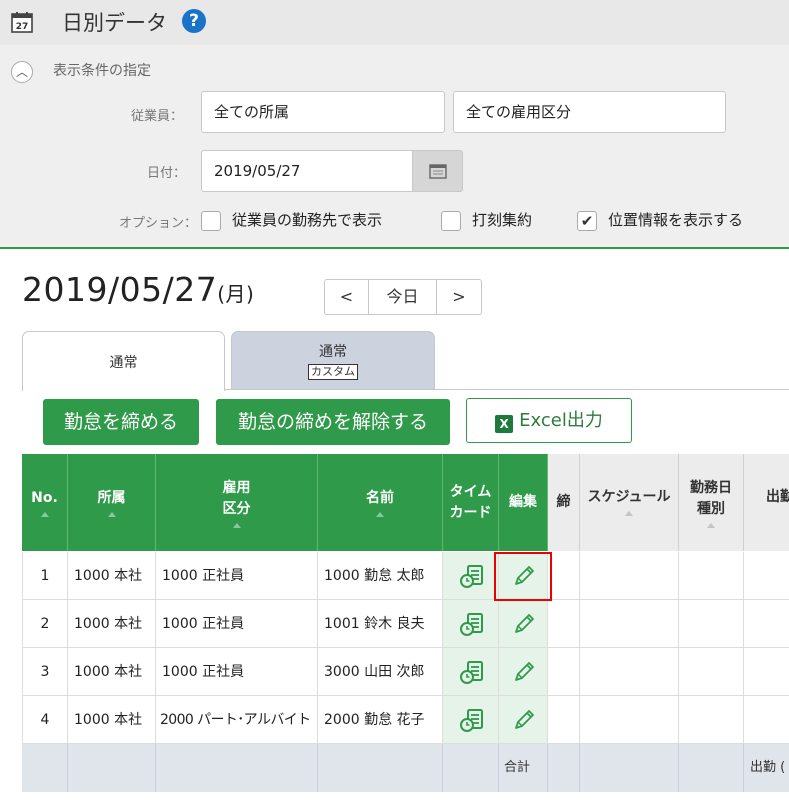  I want to click on col-header-employment-line2: 区分, so click(236, 508).